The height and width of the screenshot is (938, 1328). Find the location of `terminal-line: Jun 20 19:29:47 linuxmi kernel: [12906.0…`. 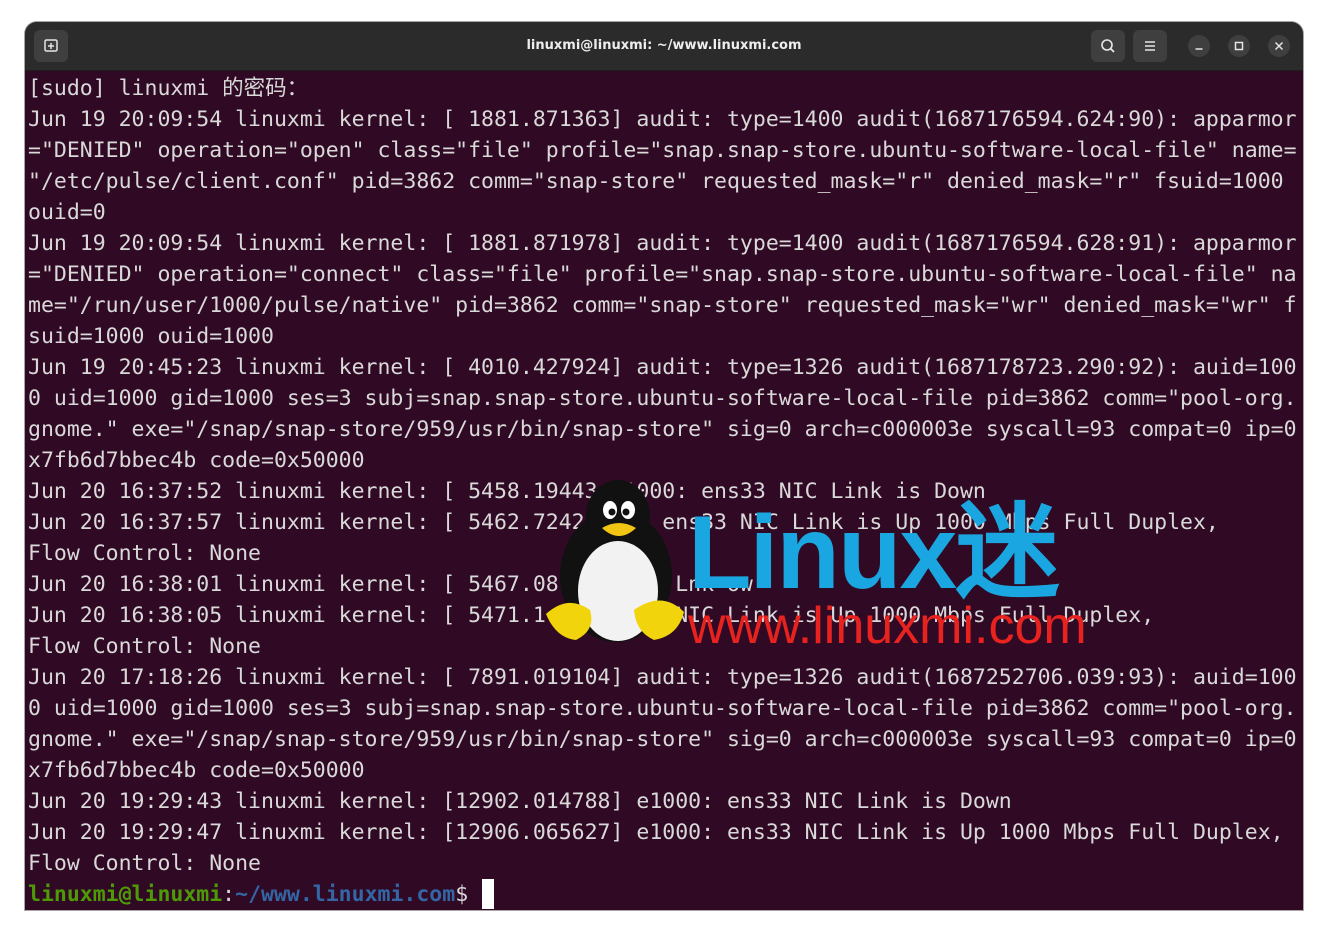

terminal-line: Jun 20 19:29:47 linuxmi kernel: [12906.0… is located at coordinates (656, 832).